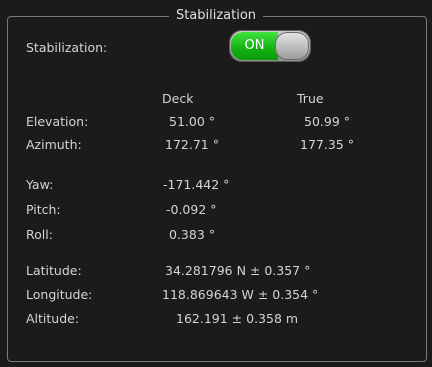  I want to click on yaw-label: Yaw:, so click(40, 184).